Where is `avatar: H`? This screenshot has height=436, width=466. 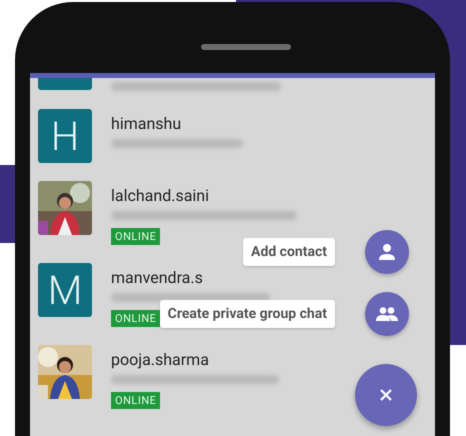 avatar: H is located at coordinates (65, 136).